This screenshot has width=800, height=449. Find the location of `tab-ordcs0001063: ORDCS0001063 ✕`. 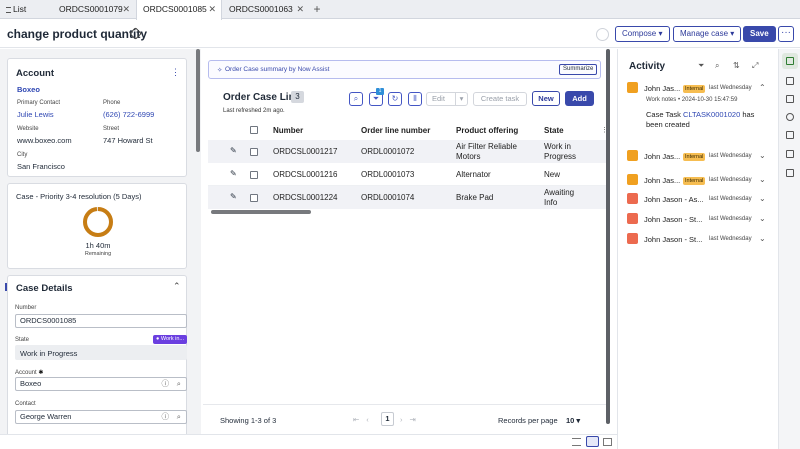

tab-ordcs0001063: ORDCS0001063 ✕ is located at coordinates (266, 9).